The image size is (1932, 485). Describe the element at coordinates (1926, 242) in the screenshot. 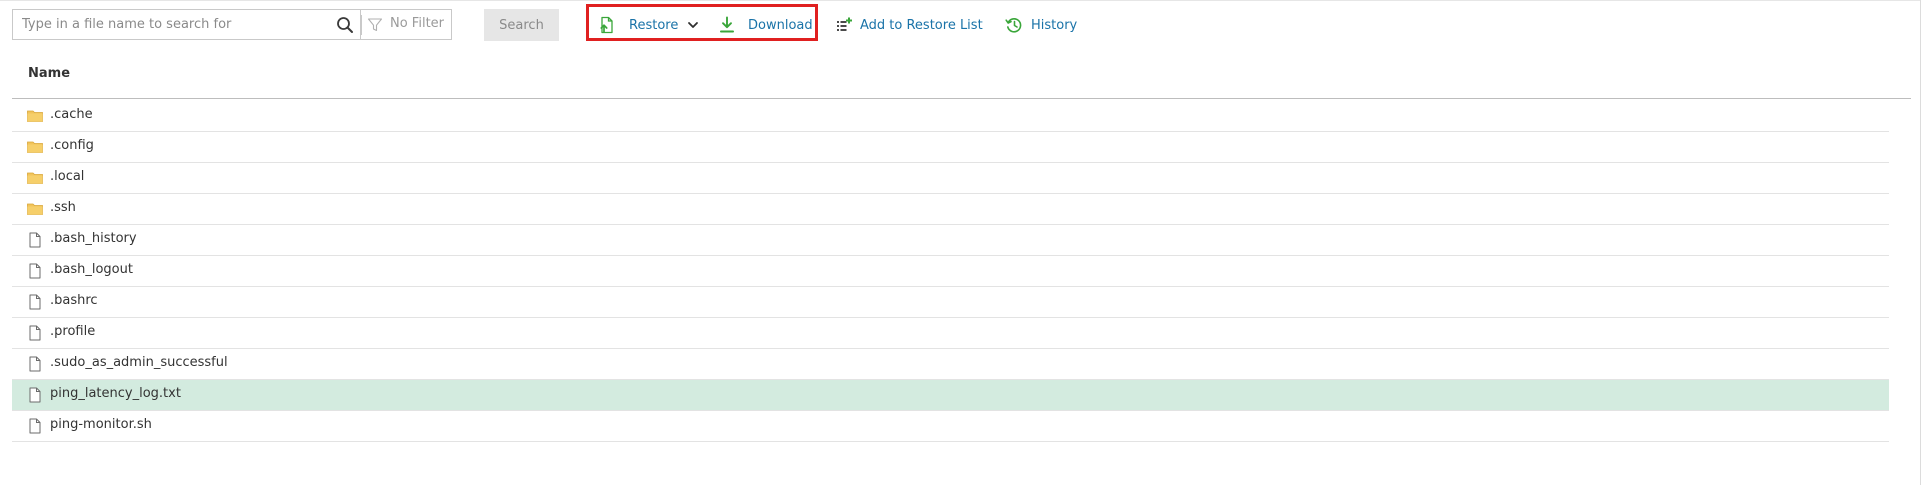

I see `vertical-scrollbar` at that location.